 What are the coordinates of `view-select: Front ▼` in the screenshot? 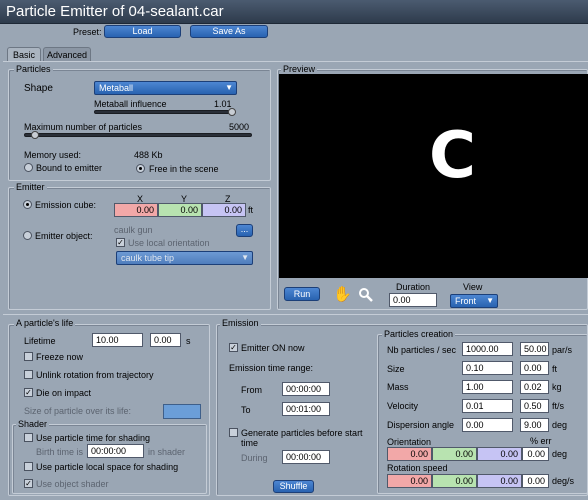 It's located at (474, 301).